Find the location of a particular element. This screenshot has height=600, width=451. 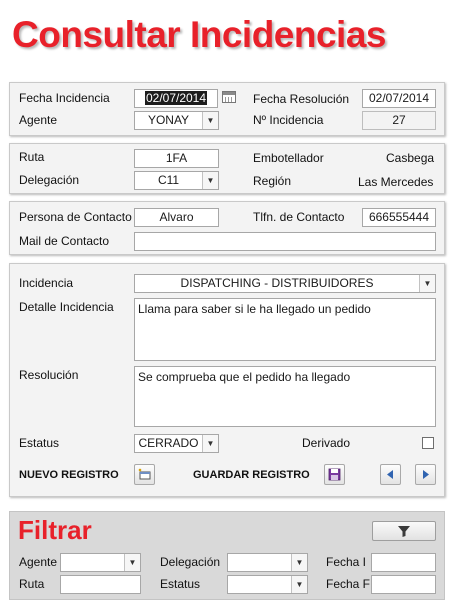

filter-agente-label: Agente is located at coordinates (38, 562).